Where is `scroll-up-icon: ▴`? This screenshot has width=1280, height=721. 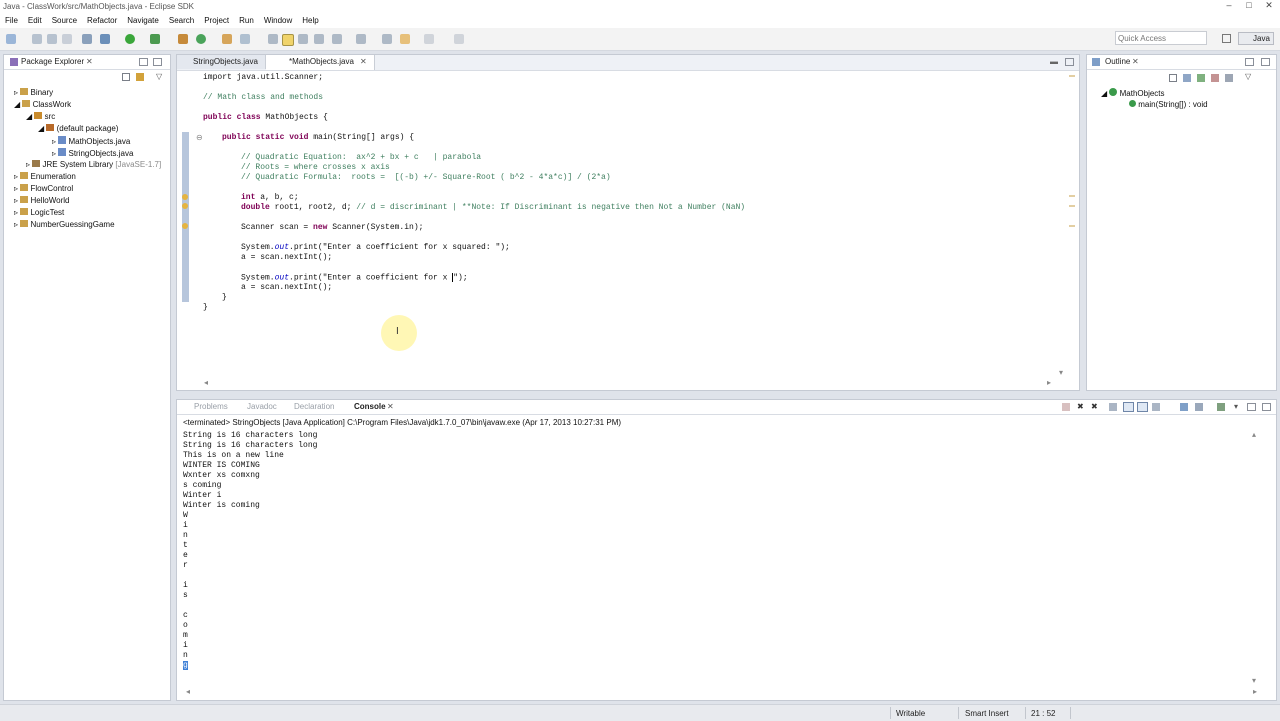 scroll-up-icon: ▴ is located at coordinates (1254, 434).